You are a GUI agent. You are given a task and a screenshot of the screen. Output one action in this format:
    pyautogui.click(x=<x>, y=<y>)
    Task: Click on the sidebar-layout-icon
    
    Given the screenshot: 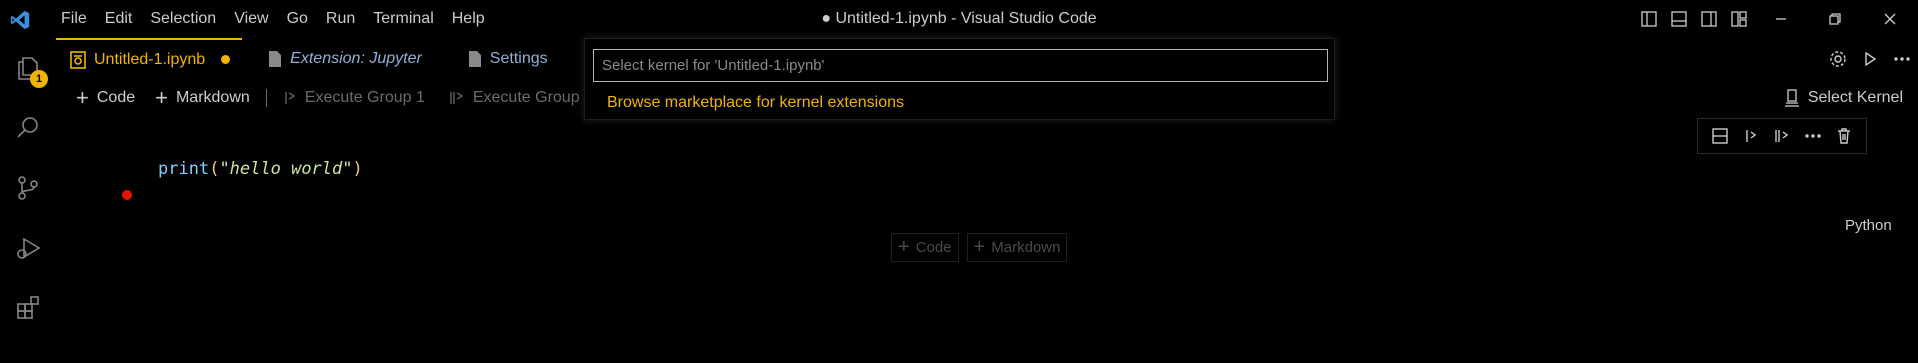 What is the action you would take?
    pyautogui.click(x=1649, y=19)
    